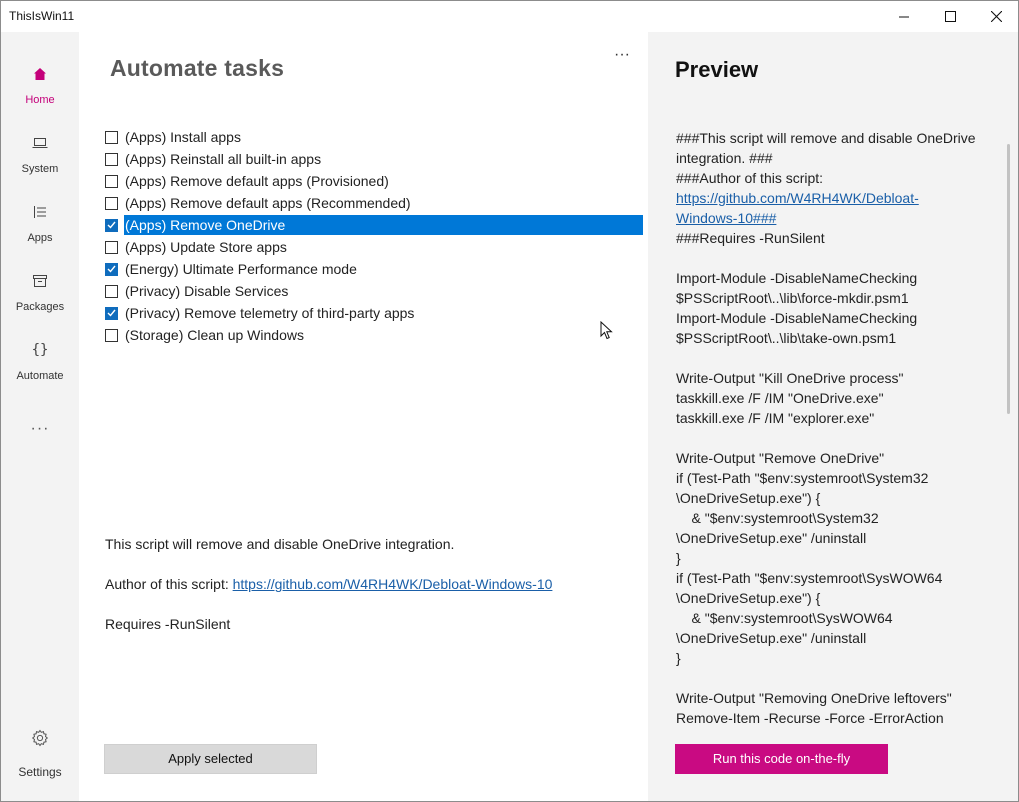  What do you see at coordinates (383, 225) in the screenshot?
I see `task-label: (Apps) Remove OneDrive` at bounding box center [383, 225].